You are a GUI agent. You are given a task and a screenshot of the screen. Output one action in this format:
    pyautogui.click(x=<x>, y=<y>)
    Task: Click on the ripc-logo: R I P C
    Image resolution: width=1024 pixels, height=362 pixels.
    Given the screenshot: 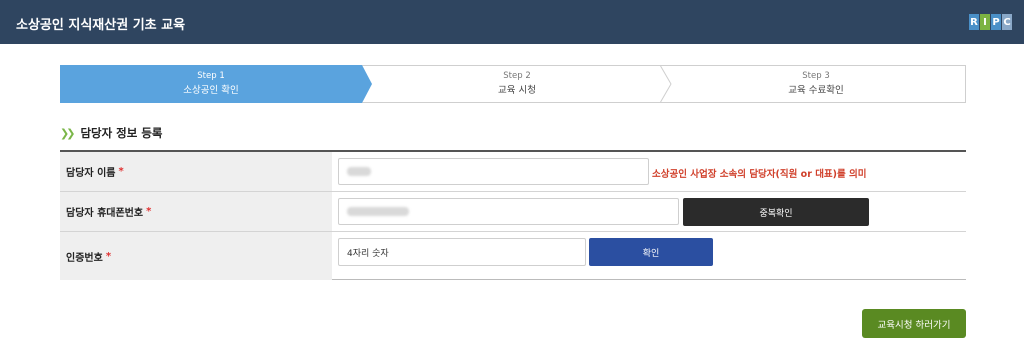 What is the action you would take?
    pyautogui.click(x=991, y=22)
    